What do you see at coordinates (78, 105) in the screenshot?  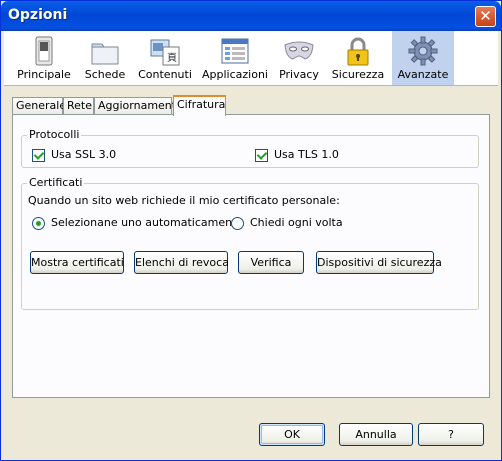 I see `tab-rete: Rete` at bounding box center [78, 105].